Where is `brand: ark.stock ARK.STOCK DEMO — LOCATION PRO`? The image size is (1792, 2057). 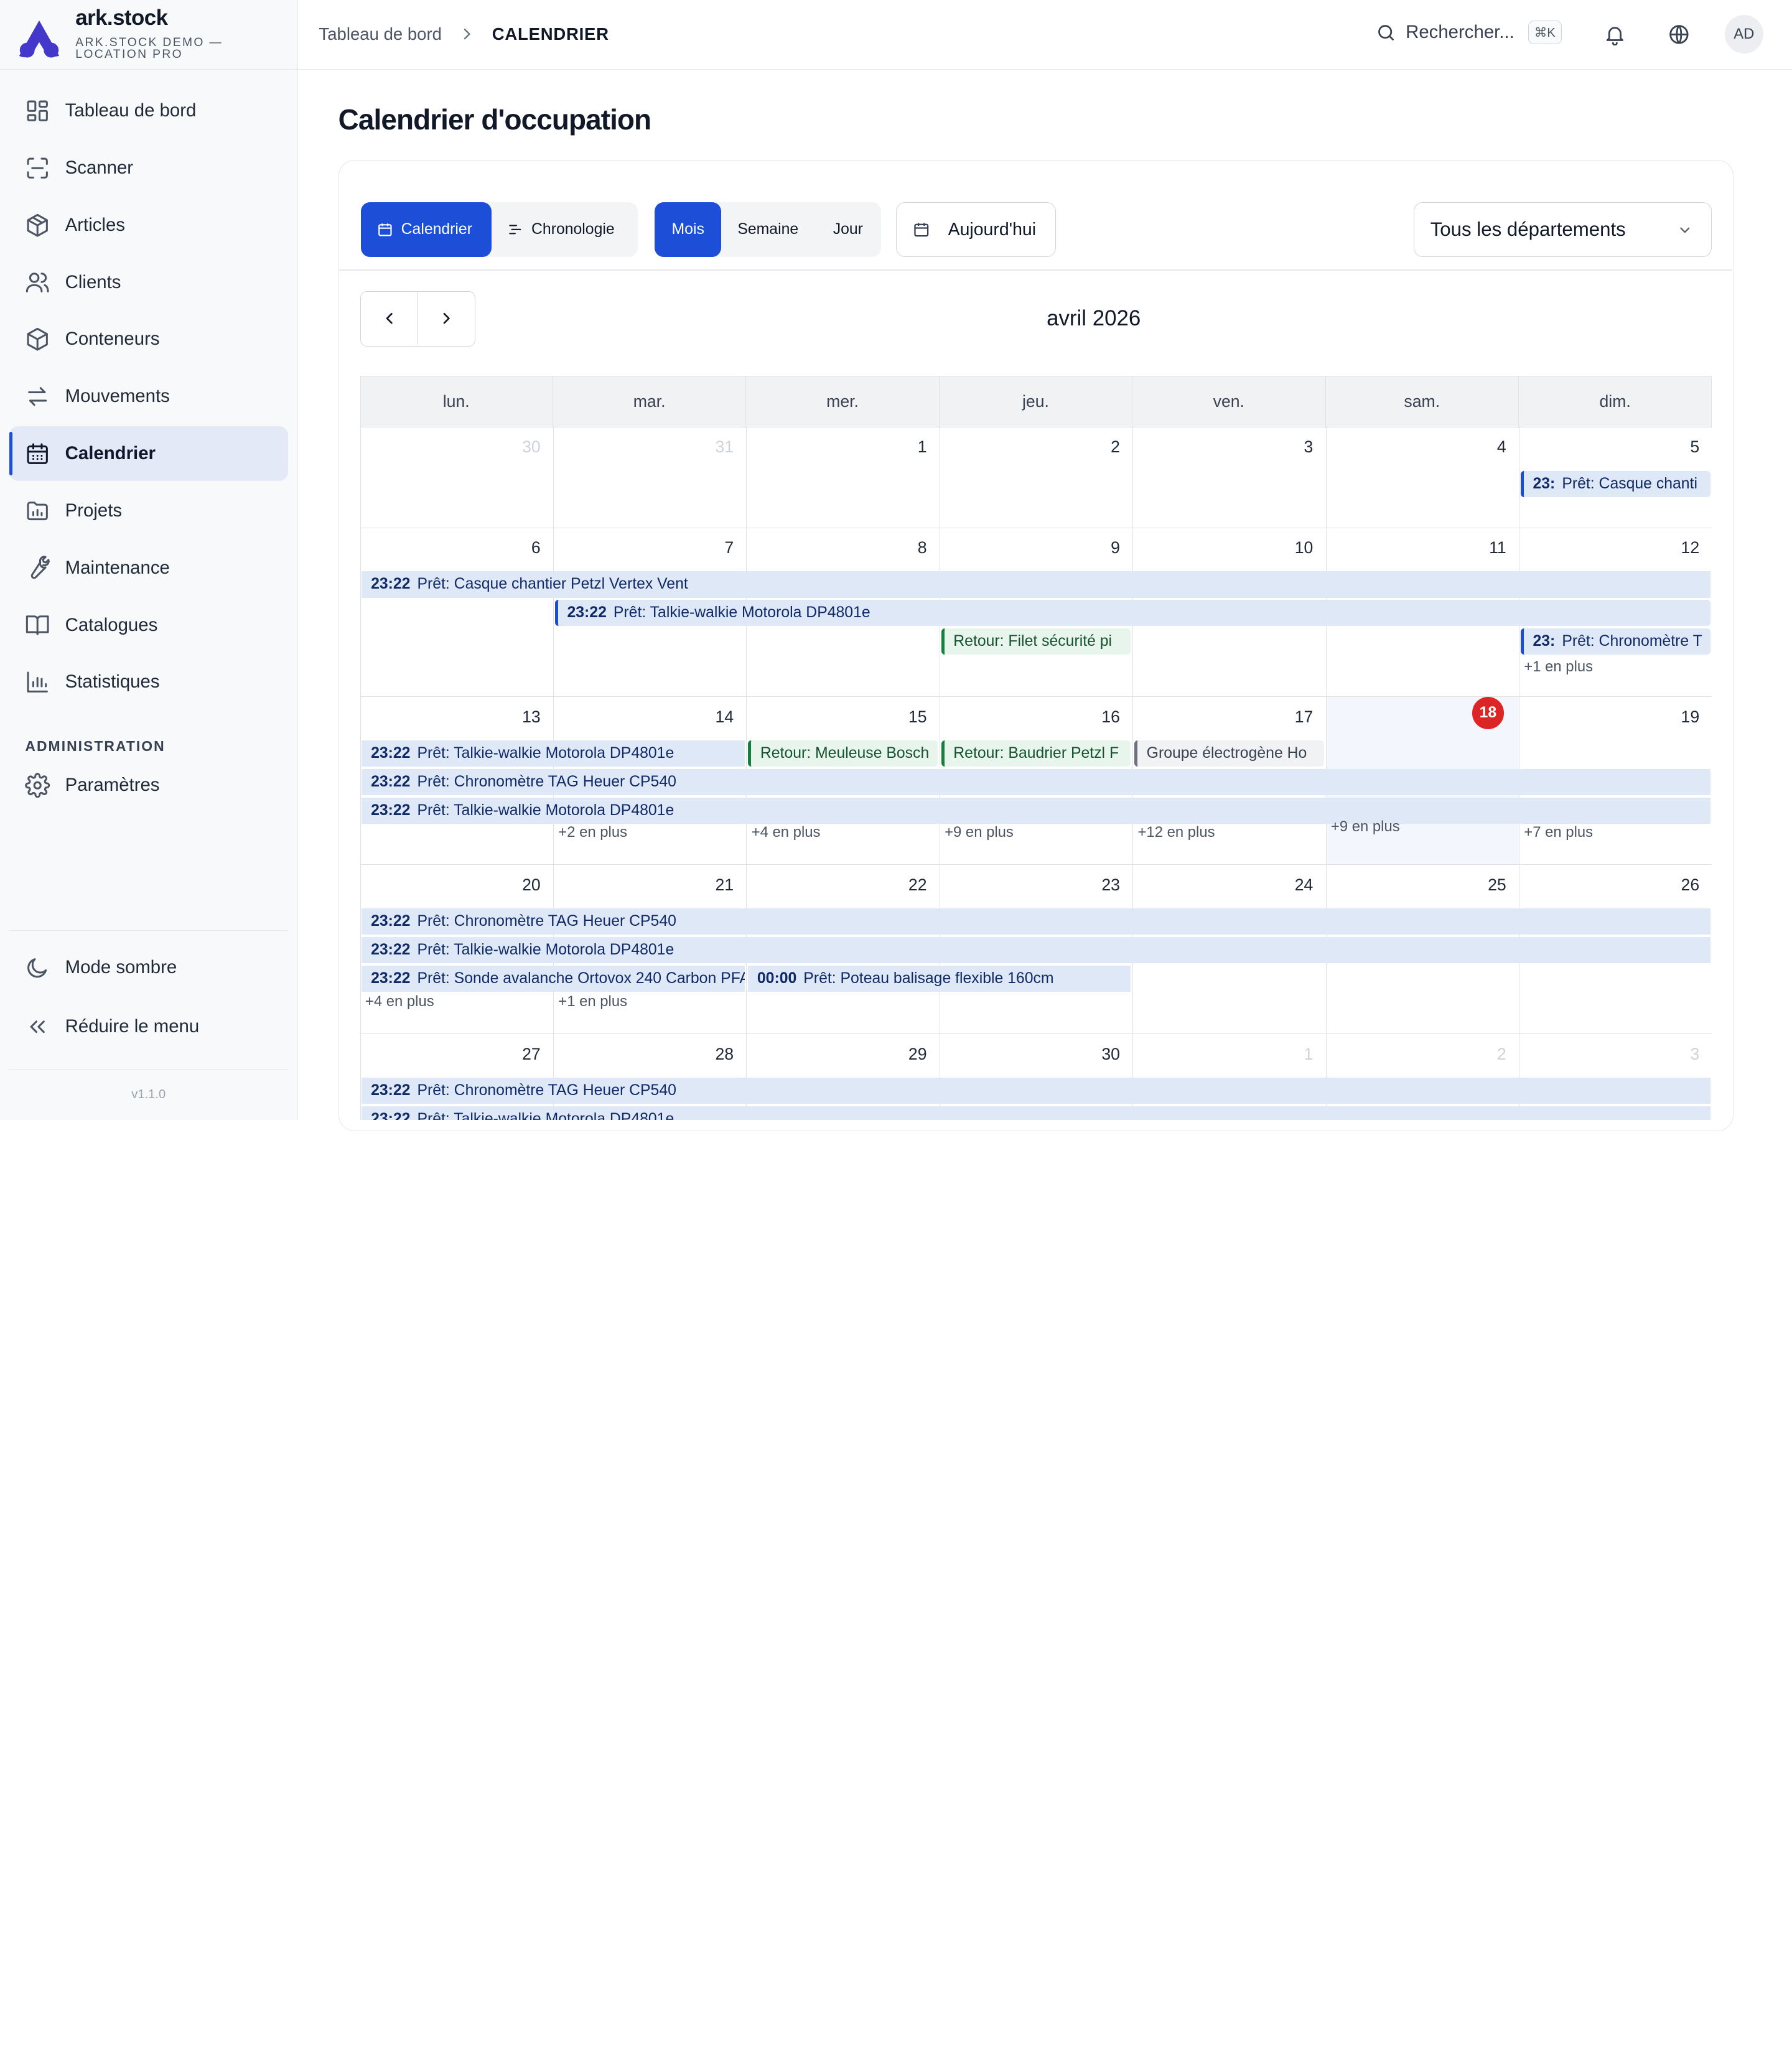
brand: ark.stock ARK.STOCK DEMO — LOCATION PRO is located at coordinates (149, 35).